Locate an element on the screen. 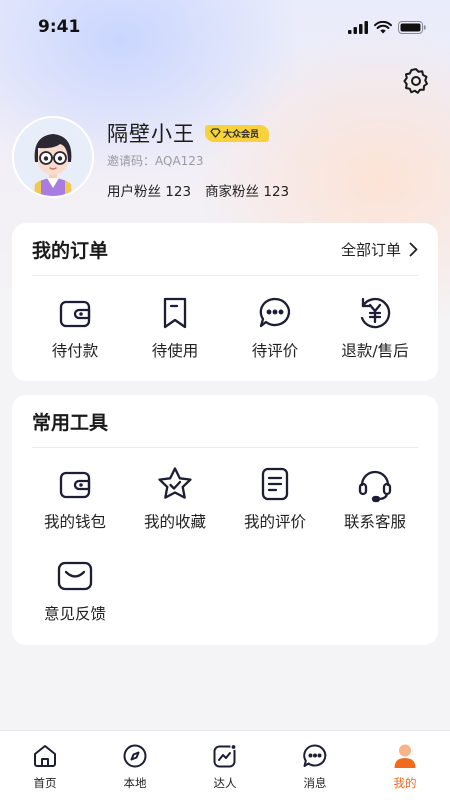 The image size is (450, 800). status-icons is located at coordinates (387, 27).